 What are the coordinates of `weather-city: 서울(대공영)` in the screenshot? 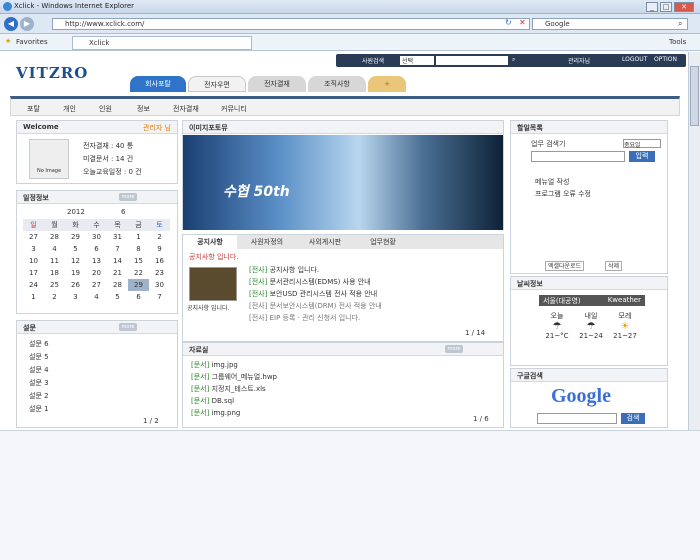 It's located at (562, 301).